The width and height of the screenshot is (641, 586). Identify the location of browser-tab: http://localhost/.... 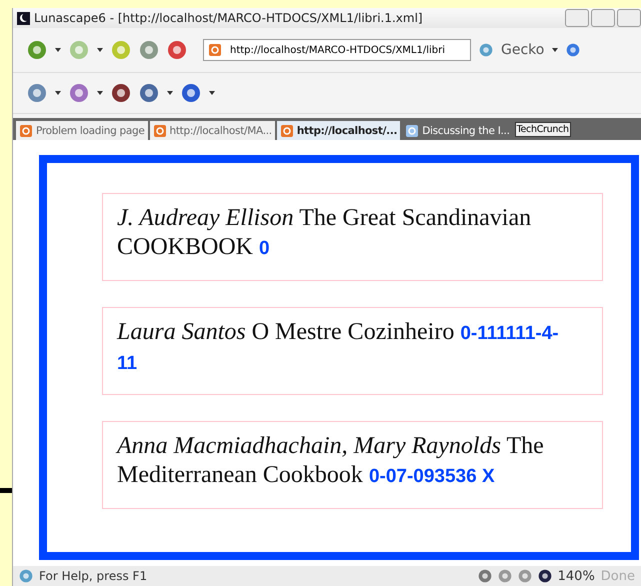
(338, 130).